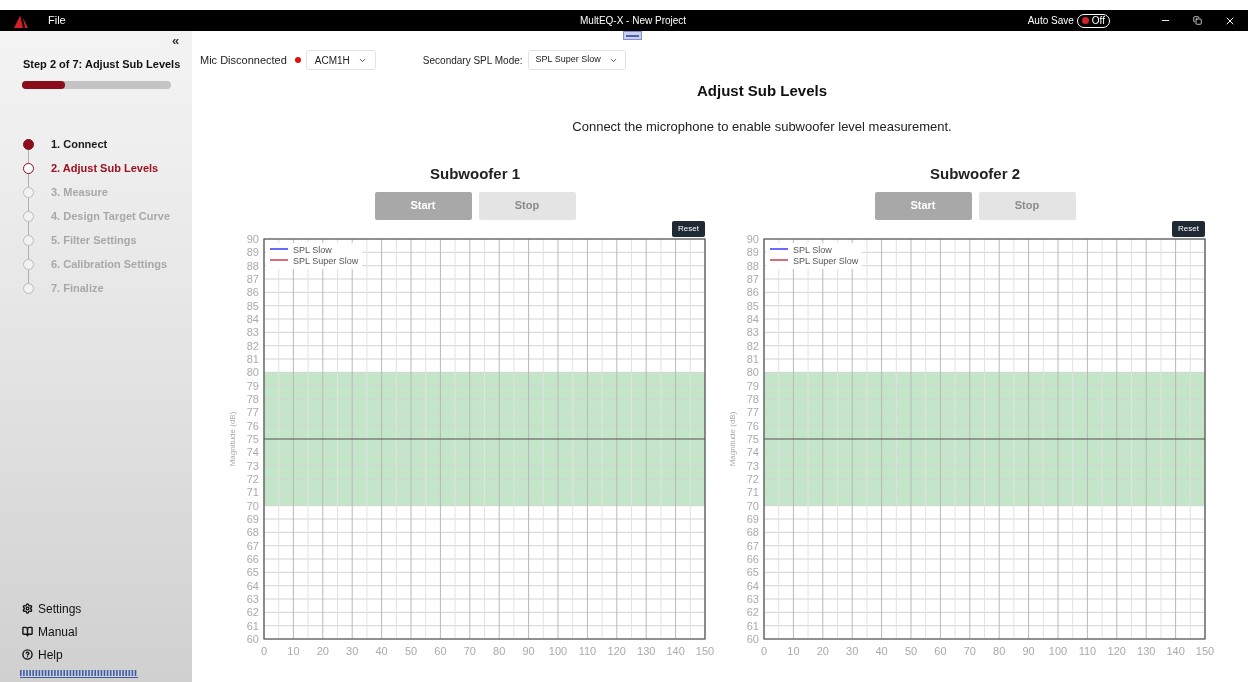 The width and height of the screenshot is (1248, 682). Describe the element at coordinates (252, 238) in the screenshot. I see `y-tick-label: 90` at that location.